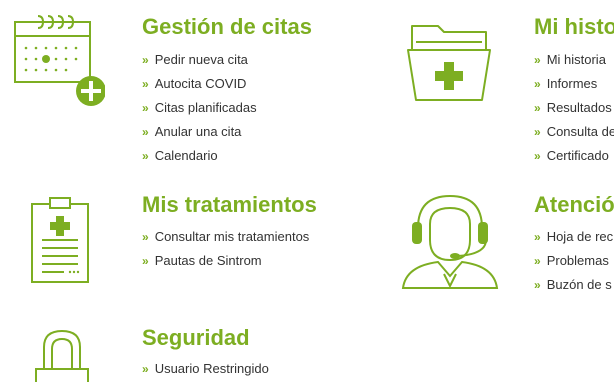 This screenshot has height=384, width=614. I want to click on link-label: Anular una cita, so click(198, 131).